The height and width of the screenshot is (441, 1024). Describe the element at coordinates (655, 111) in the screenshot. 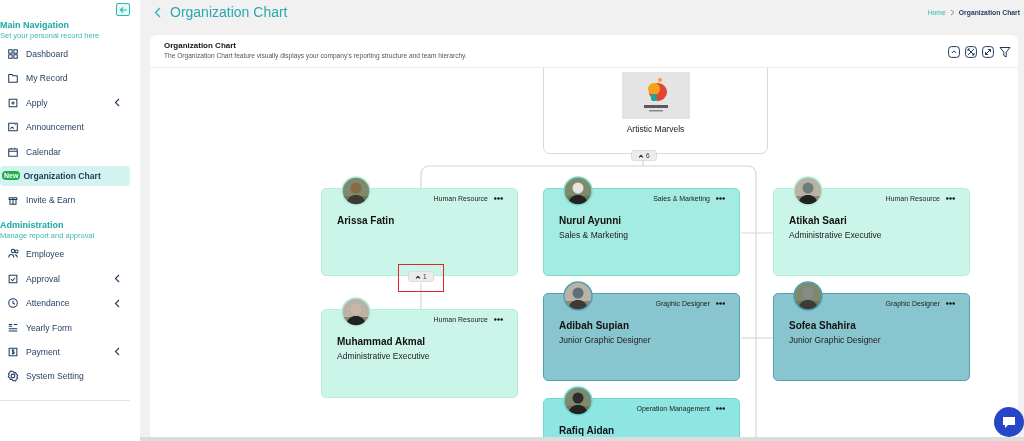

I see `company-node: Artistic Marvels` at that location.